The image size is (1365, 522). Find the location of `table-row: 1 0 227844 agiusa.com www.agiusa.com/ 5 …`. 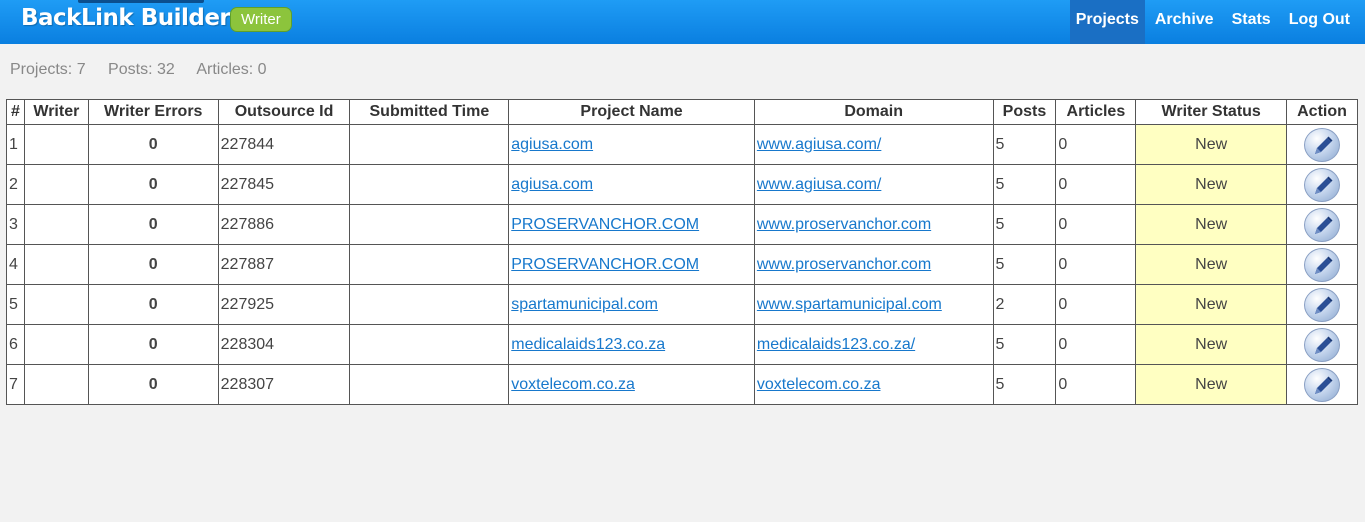

table-row: 1 0 227844 agiusa.com www.agiusa.com/ 5 … is located at coordinates (682, 144).